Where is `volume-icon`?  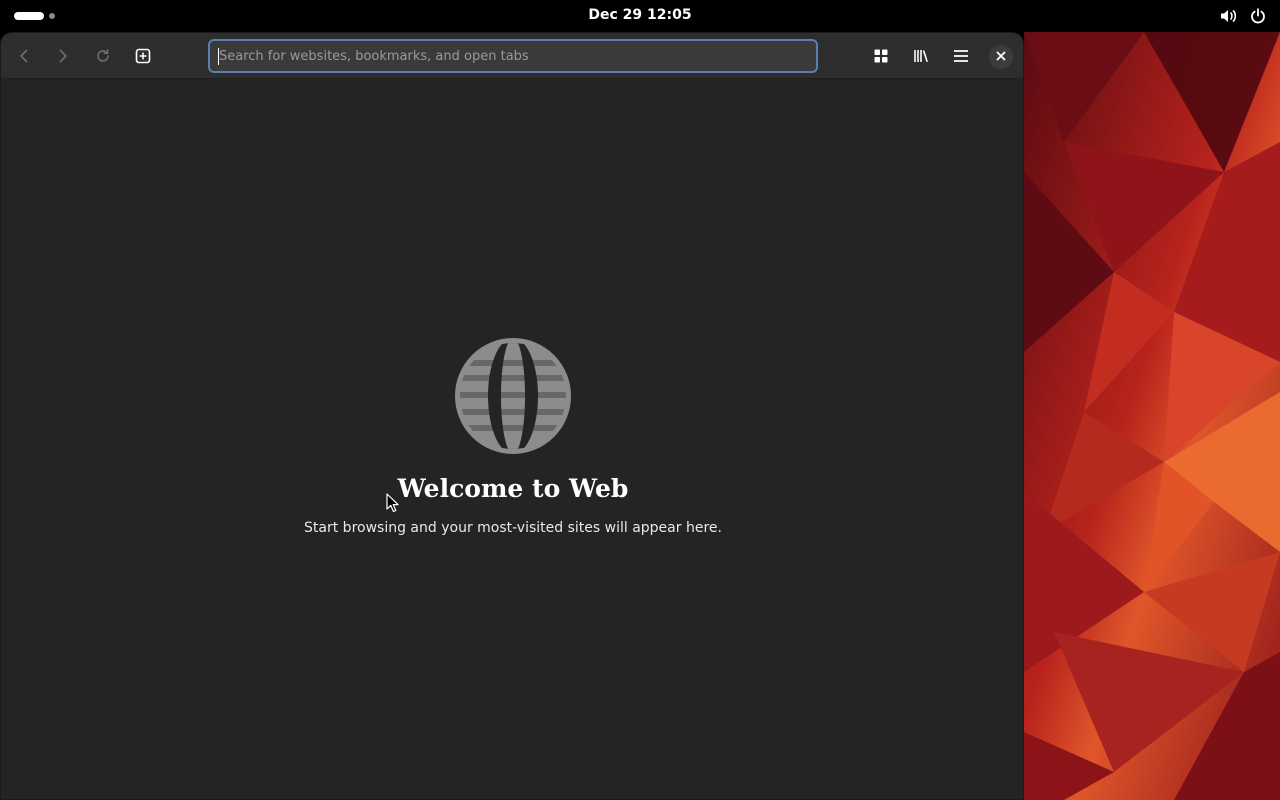 volume-icon is located at coordinates (1229, 16).